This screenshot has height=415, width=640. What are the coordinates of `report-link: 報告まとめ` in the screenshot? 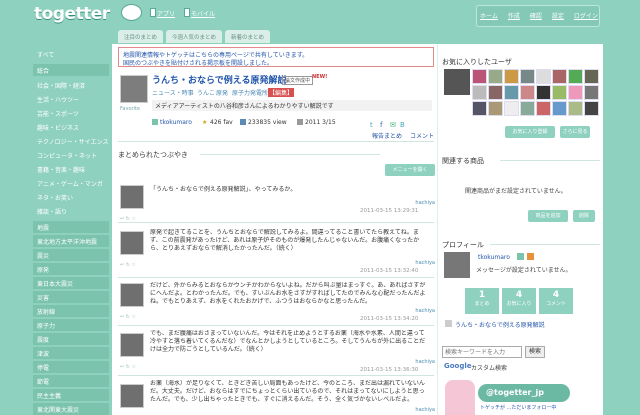 It's located at (387, 135).